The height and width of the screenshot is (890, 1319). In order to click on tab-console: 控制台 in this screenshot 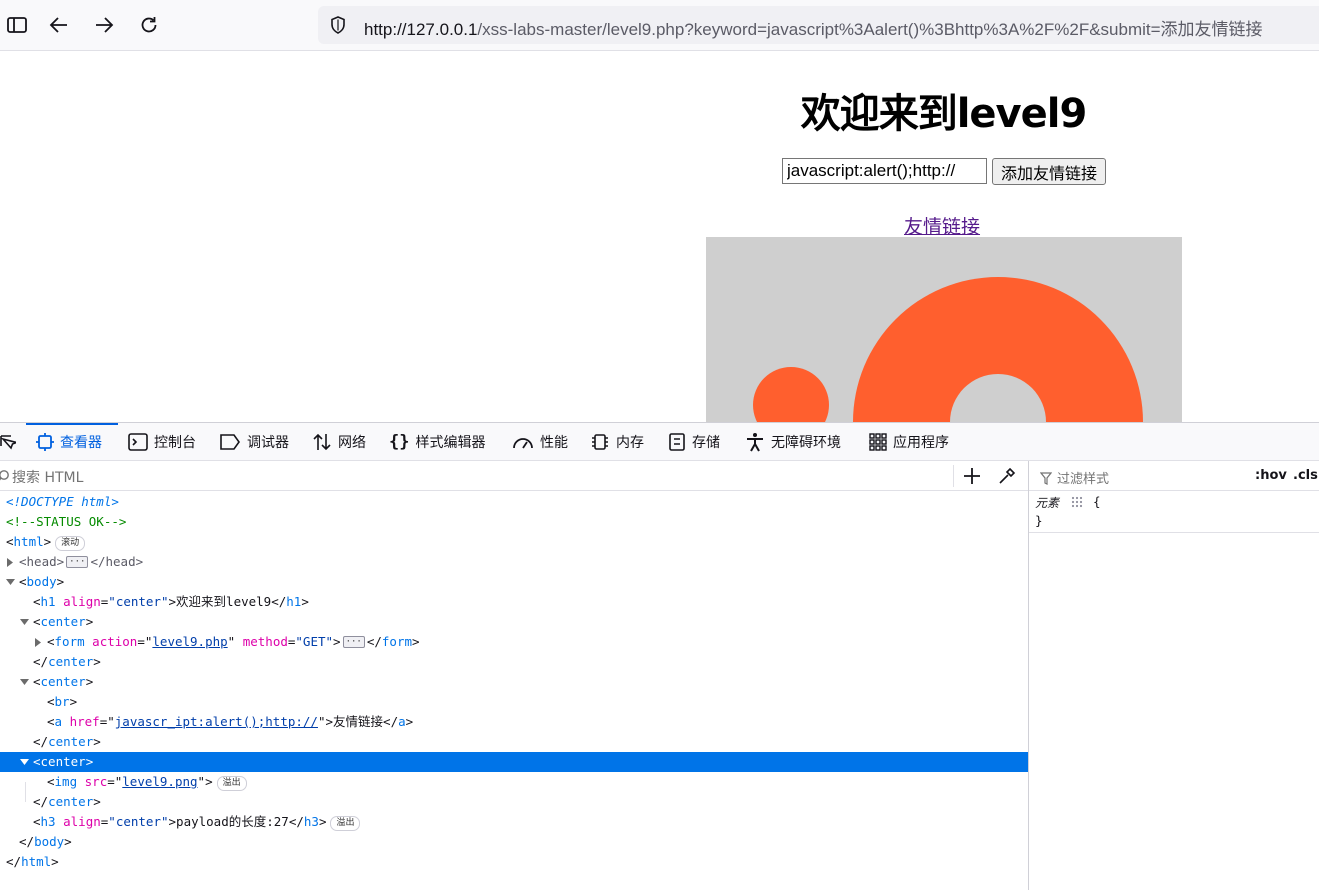, I will do `click(162, 442)`.